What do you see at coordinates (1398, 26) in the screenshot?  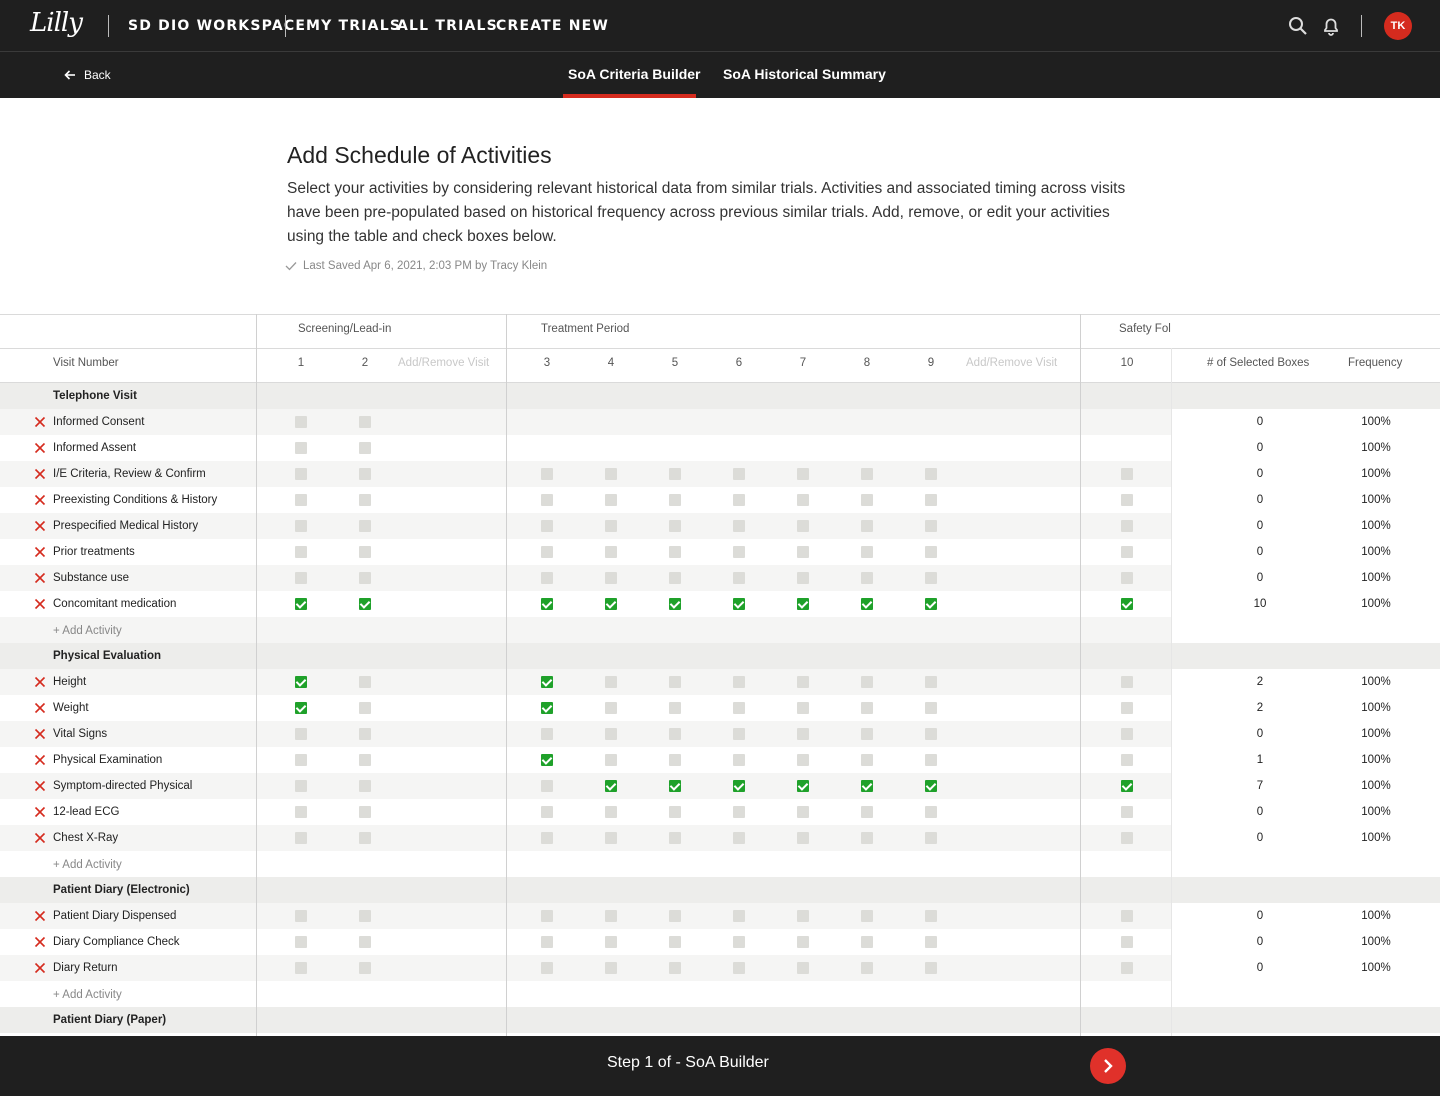 I see `avatar: TK` at bounding box center [1398, 26].